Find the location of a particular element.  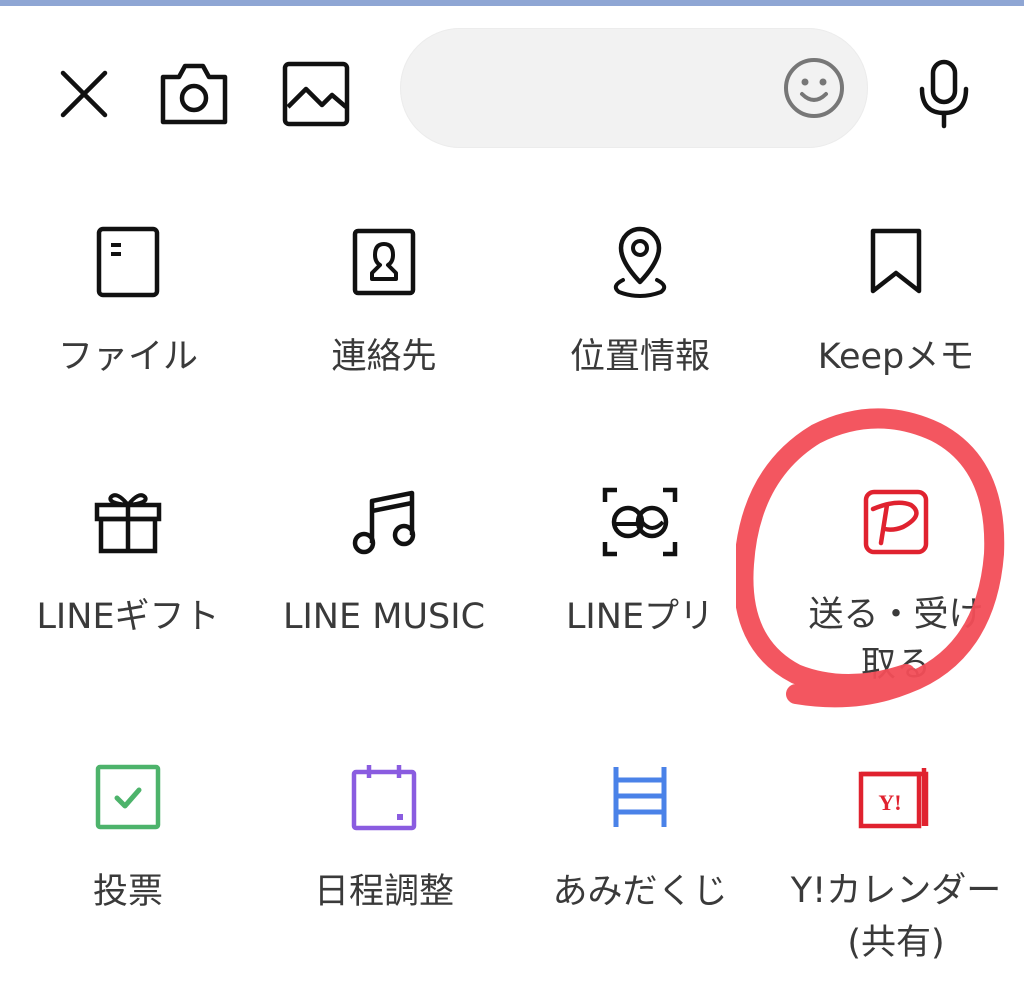

emoji-icon is located at coordinates (814, 88).